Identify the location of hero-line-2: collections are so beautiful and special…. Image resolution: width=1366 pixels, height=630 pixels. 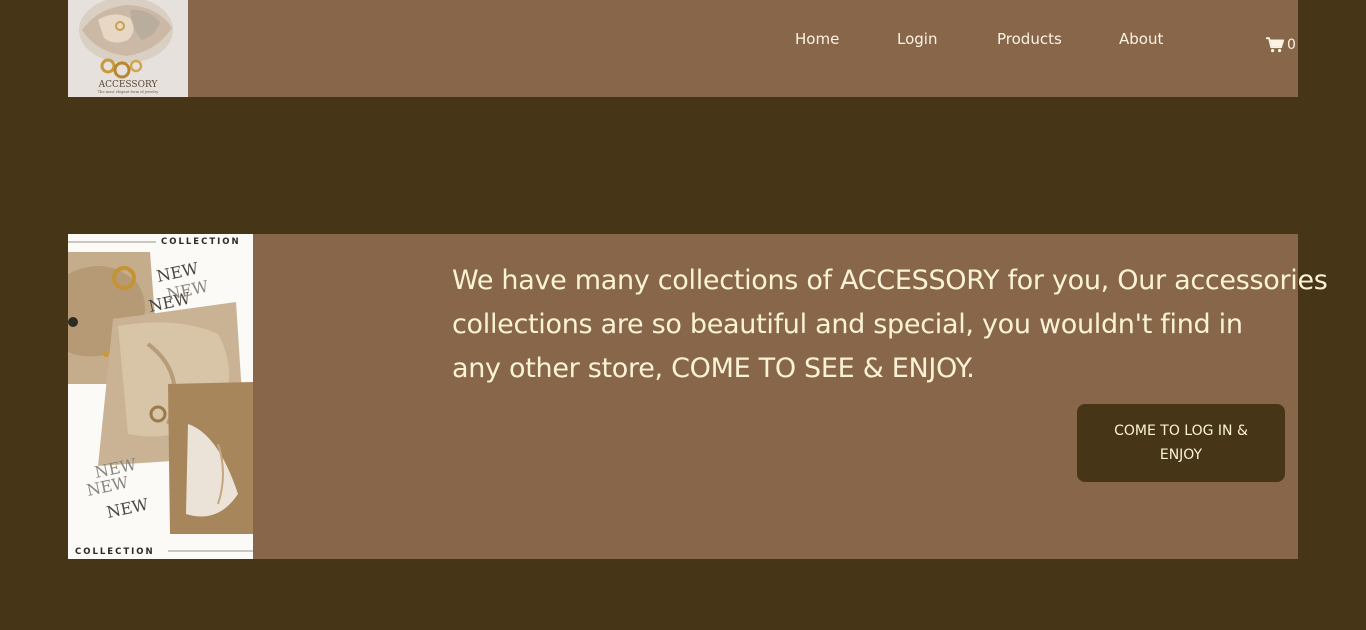
(847, 324).